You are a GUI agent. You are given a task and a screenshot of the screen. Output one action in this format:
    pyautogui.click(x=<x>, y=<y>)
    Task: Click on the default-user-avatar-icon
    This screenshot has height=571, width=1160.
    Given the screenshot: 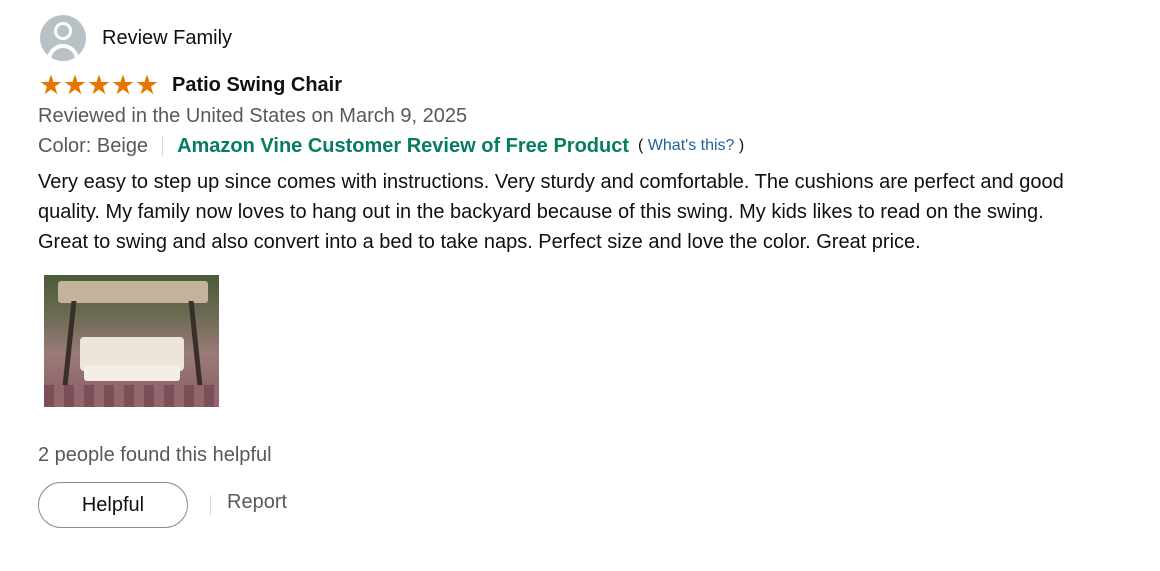 What is the action you would take?
    pyautogui.click(x=63, y=38)
    